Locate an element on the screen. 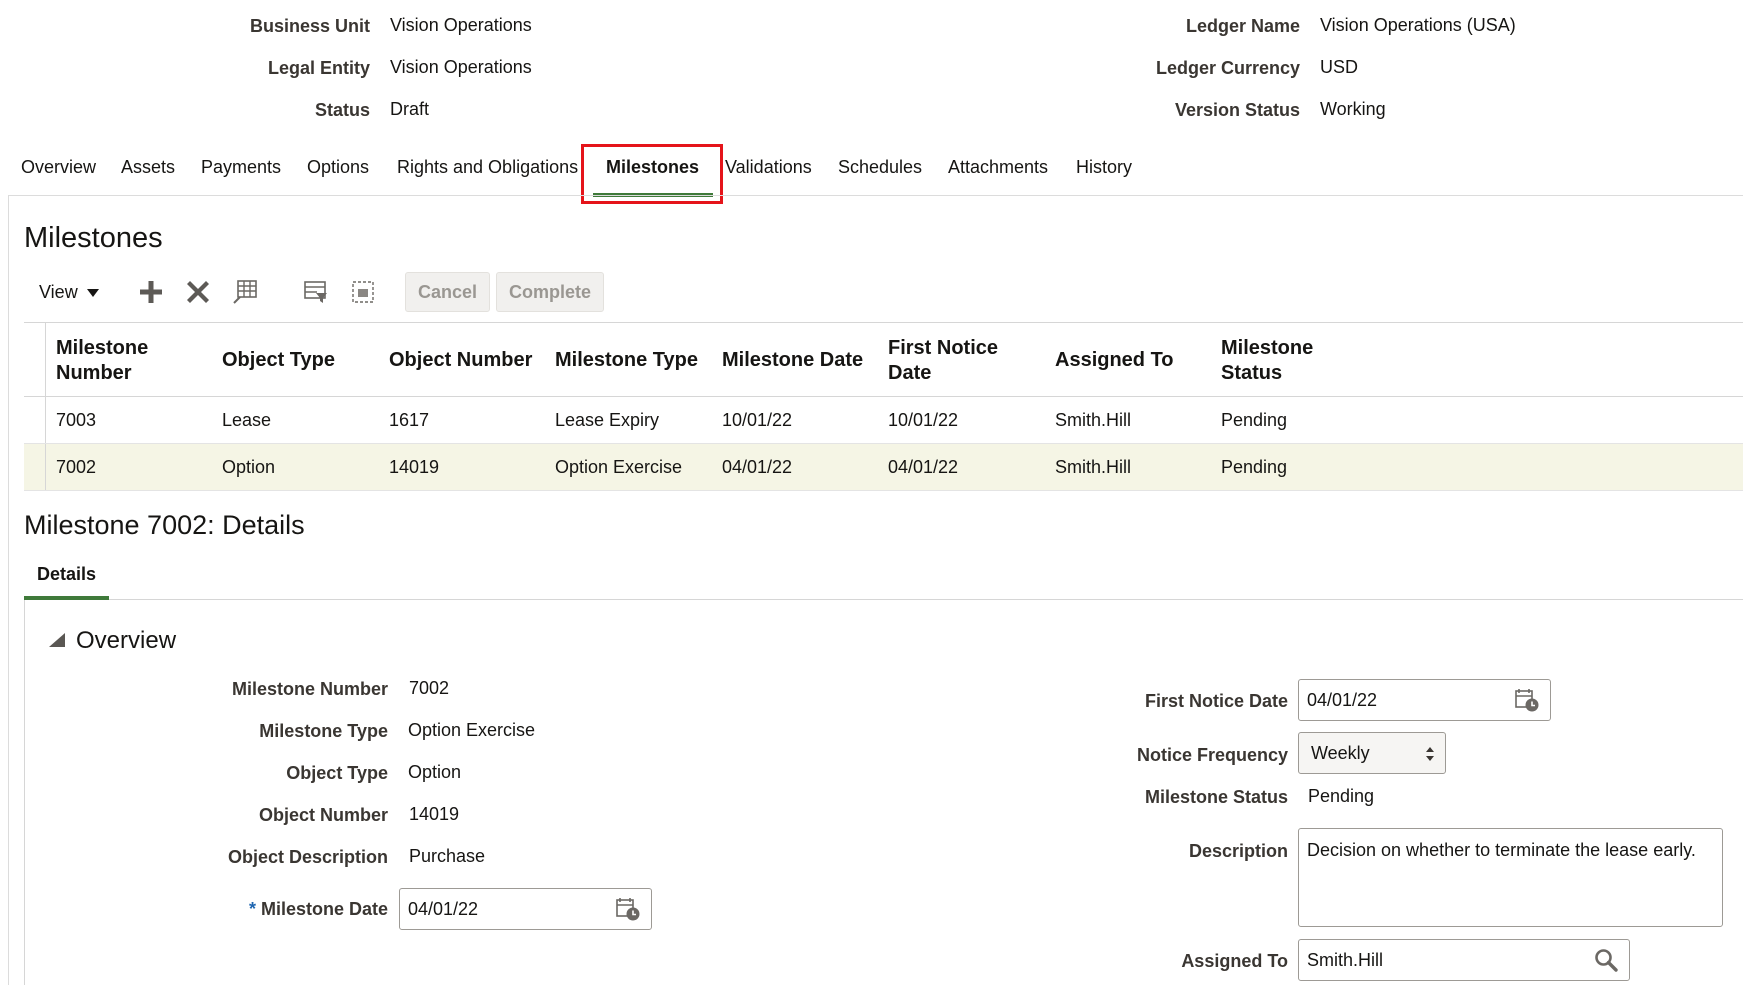 The width and height of the screenshot is (1743, 985). tab-overview: Overview is located at coordinates (58, 167).